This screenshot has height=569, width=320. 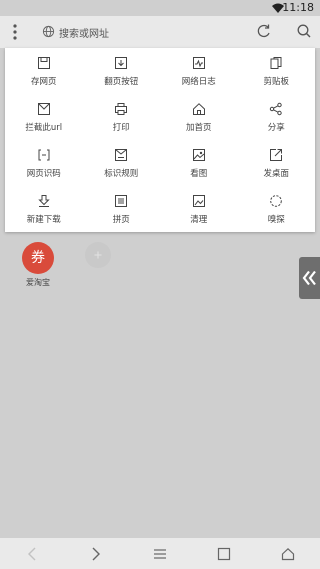 I want to click on menu-dots-button, so click(x=15, y=32).